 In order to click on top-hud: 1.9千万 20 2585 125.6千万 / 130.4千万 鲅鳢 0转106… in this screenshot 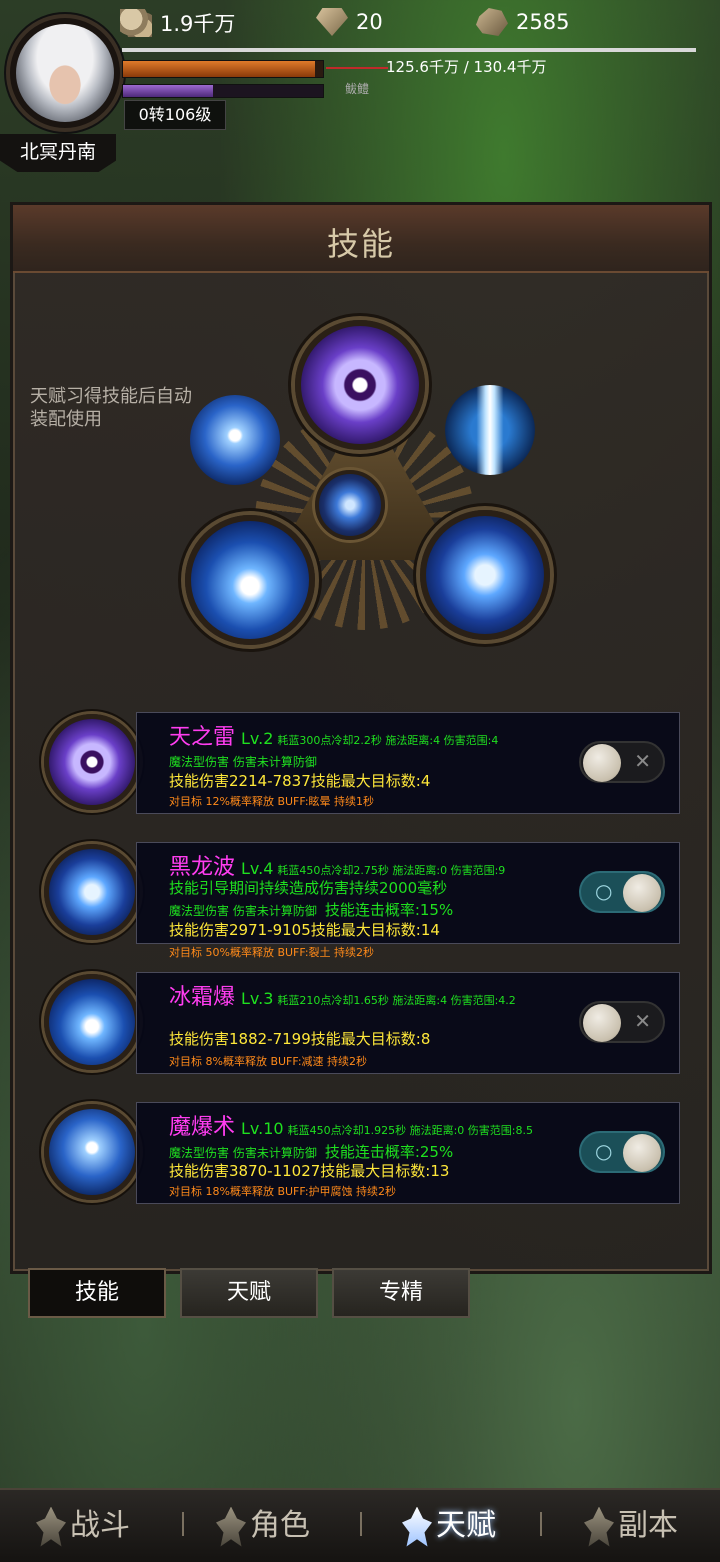, I will do `click(360, 100)`.